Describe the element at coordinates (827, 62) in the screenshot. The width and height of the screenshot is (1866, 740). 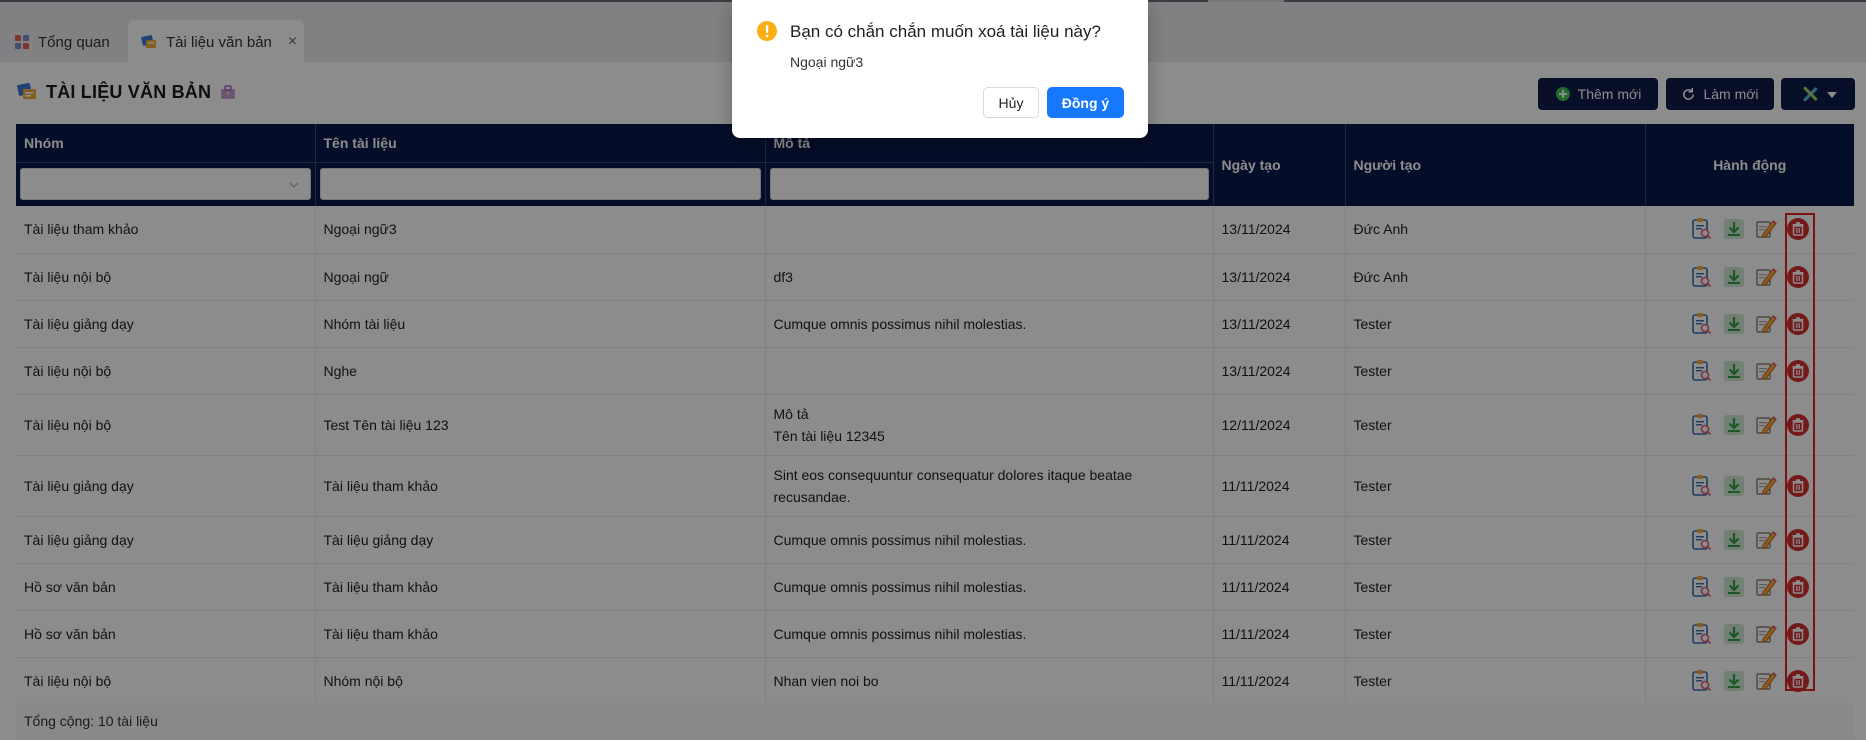
I see `dialog-description: Ngoại ngữ3` at that location.